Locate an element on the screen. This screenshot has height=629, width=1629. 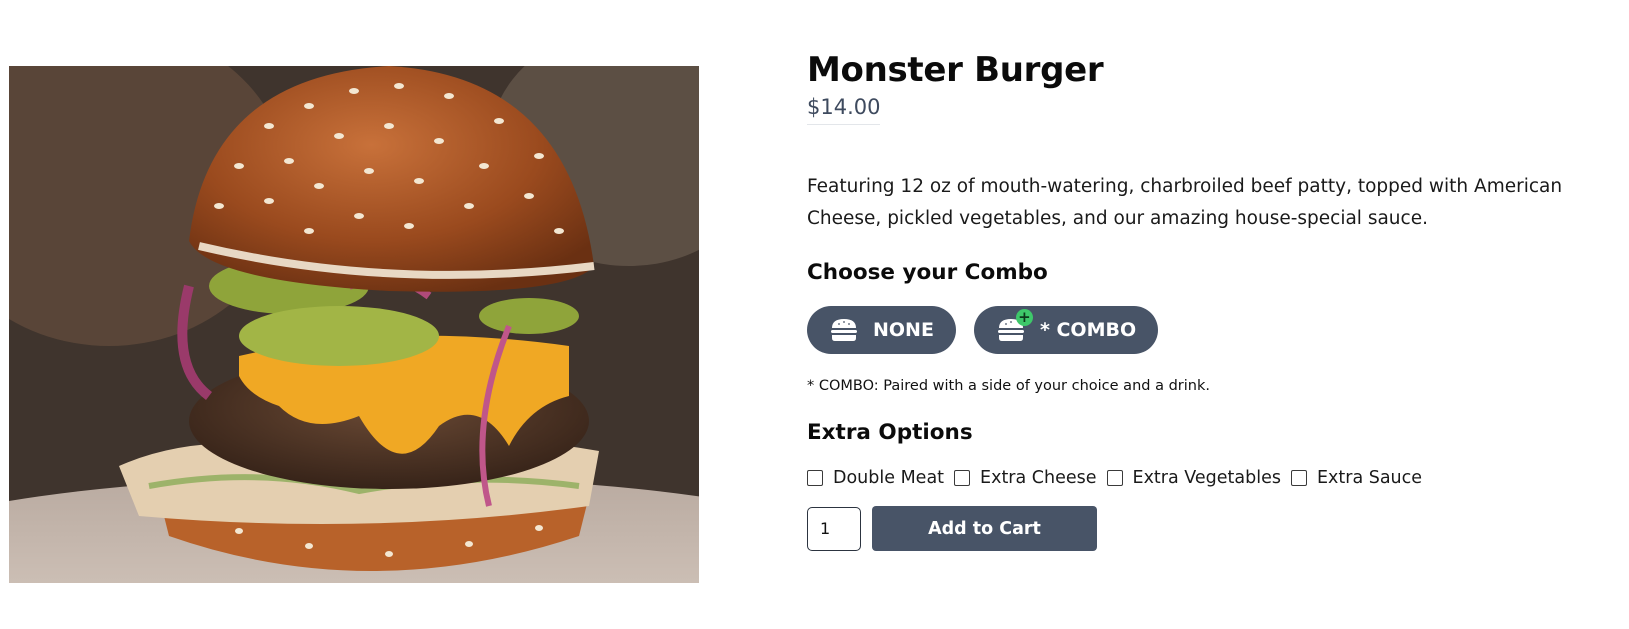
combo-combo-label: * COMBO is located at coordinates (1088, 330).